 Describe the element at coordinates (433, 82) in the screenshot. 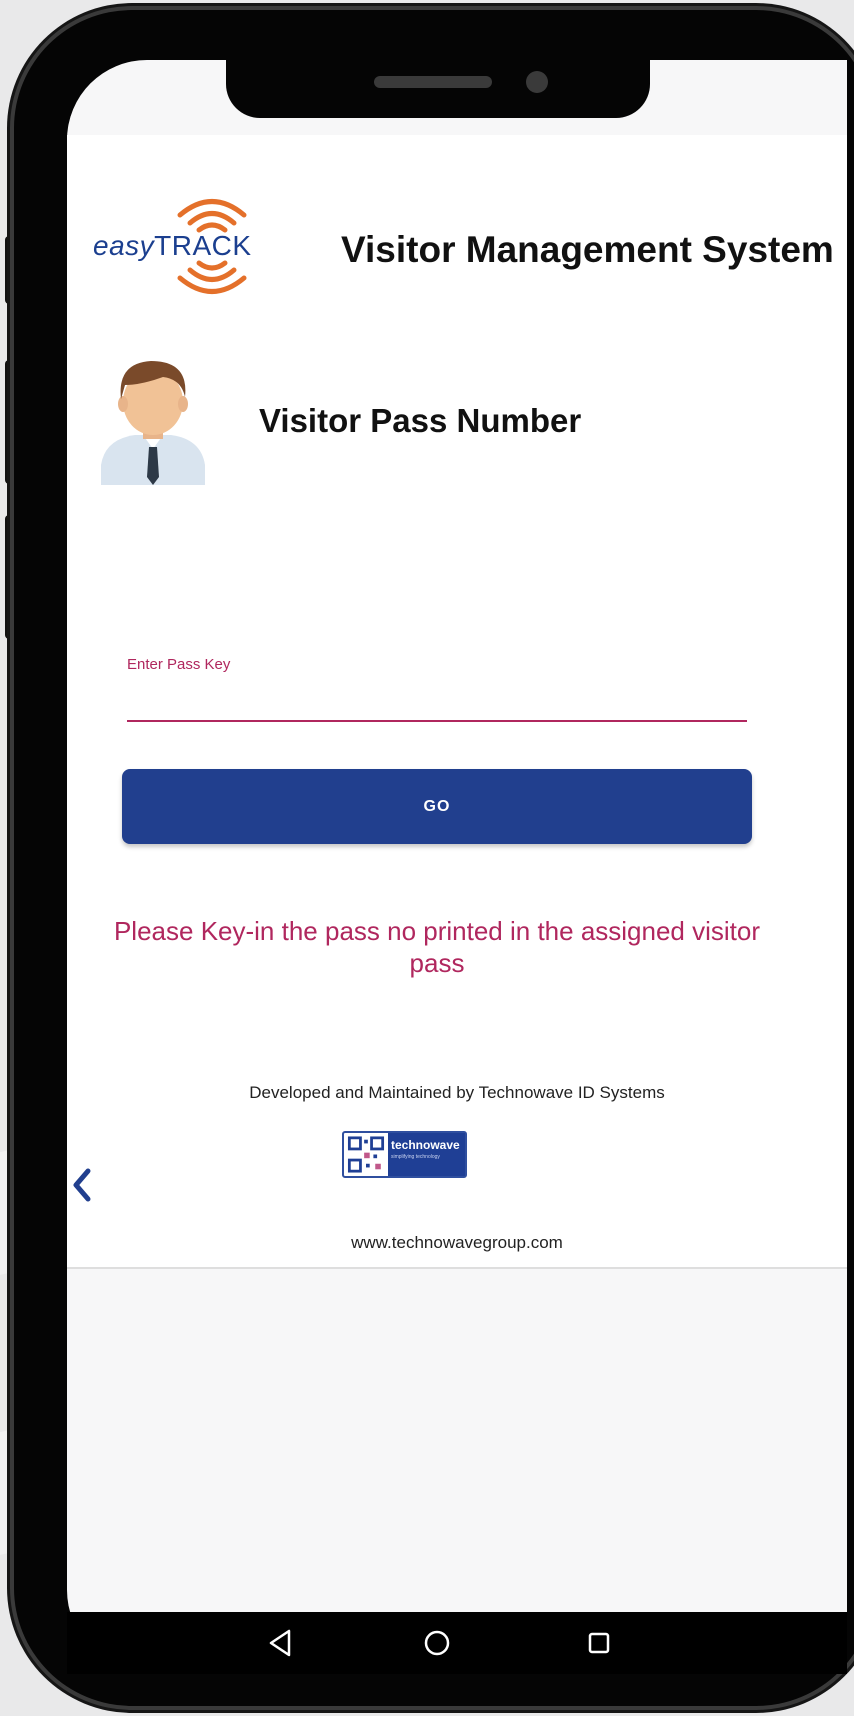

I see `speaker-grille` at that location.